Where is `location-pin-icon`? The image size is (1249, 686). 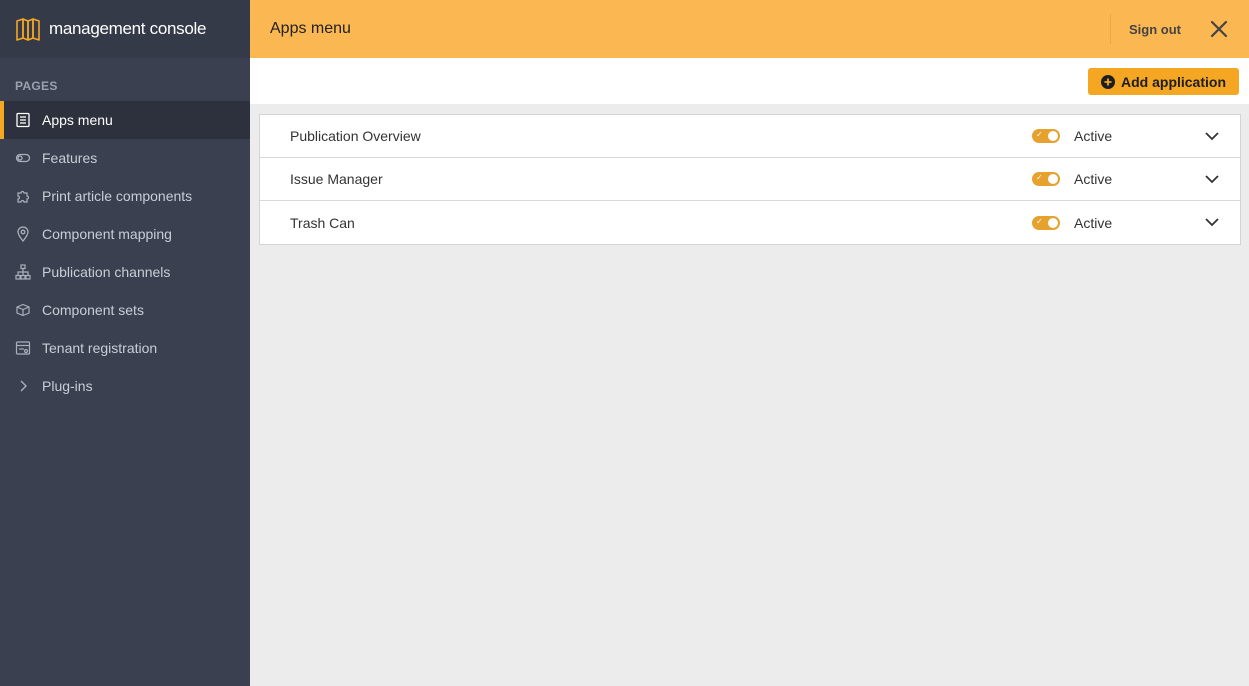
location-pin-icon is located at coordinates (23, 234).